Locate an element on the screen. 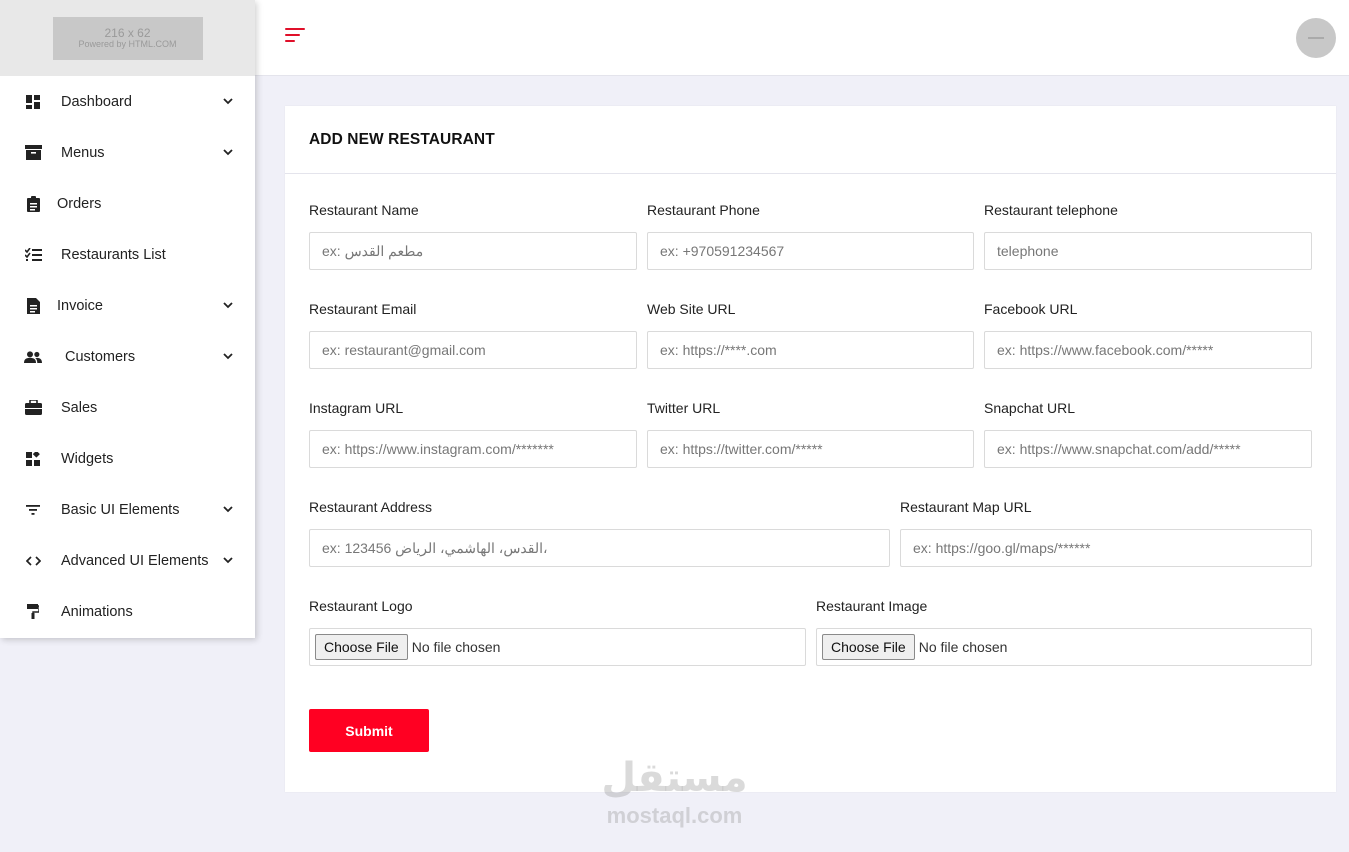 The image size is (1349, 852). sidebar-item-sales: Sales is located at coordinates (127, 407).